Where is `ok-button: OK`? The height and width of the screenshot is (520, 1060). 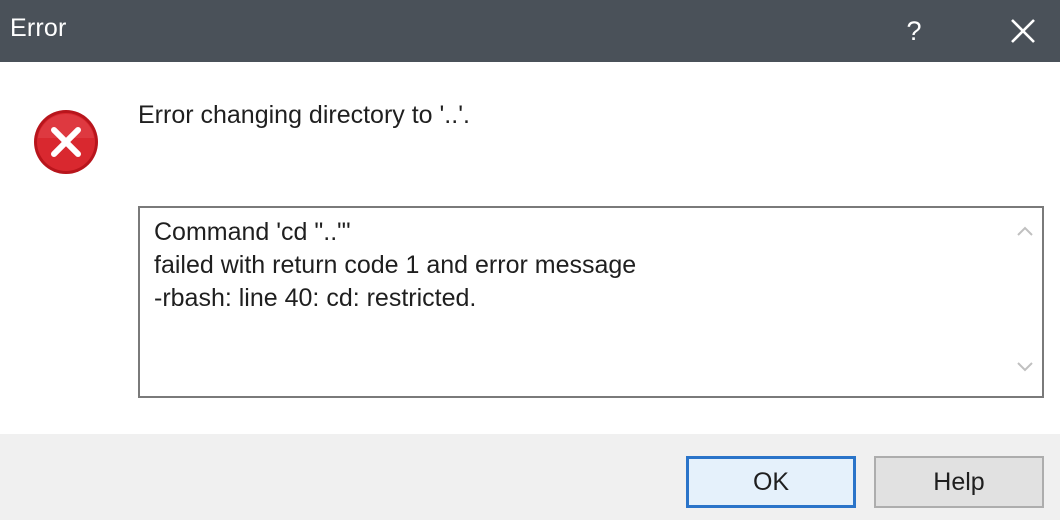
ok-button: OK is located at coordinates (771, 482).